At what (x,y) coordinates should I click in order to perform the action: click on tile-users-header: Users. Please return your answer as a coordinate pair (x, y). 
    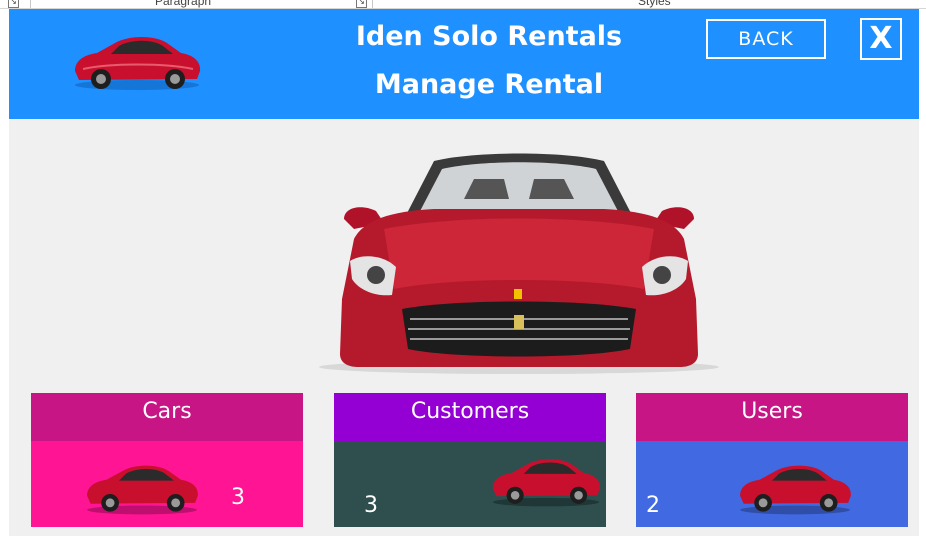
    Looking at the image, I should click on (772, 417).